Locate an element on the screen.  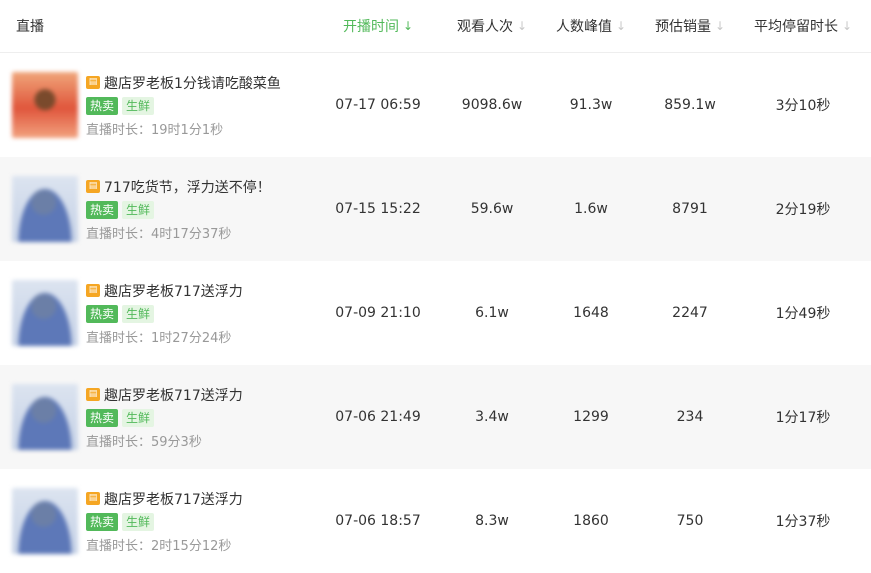
header-avg-stay-label: 平均停留时长 is located at coordinates (795, 27).